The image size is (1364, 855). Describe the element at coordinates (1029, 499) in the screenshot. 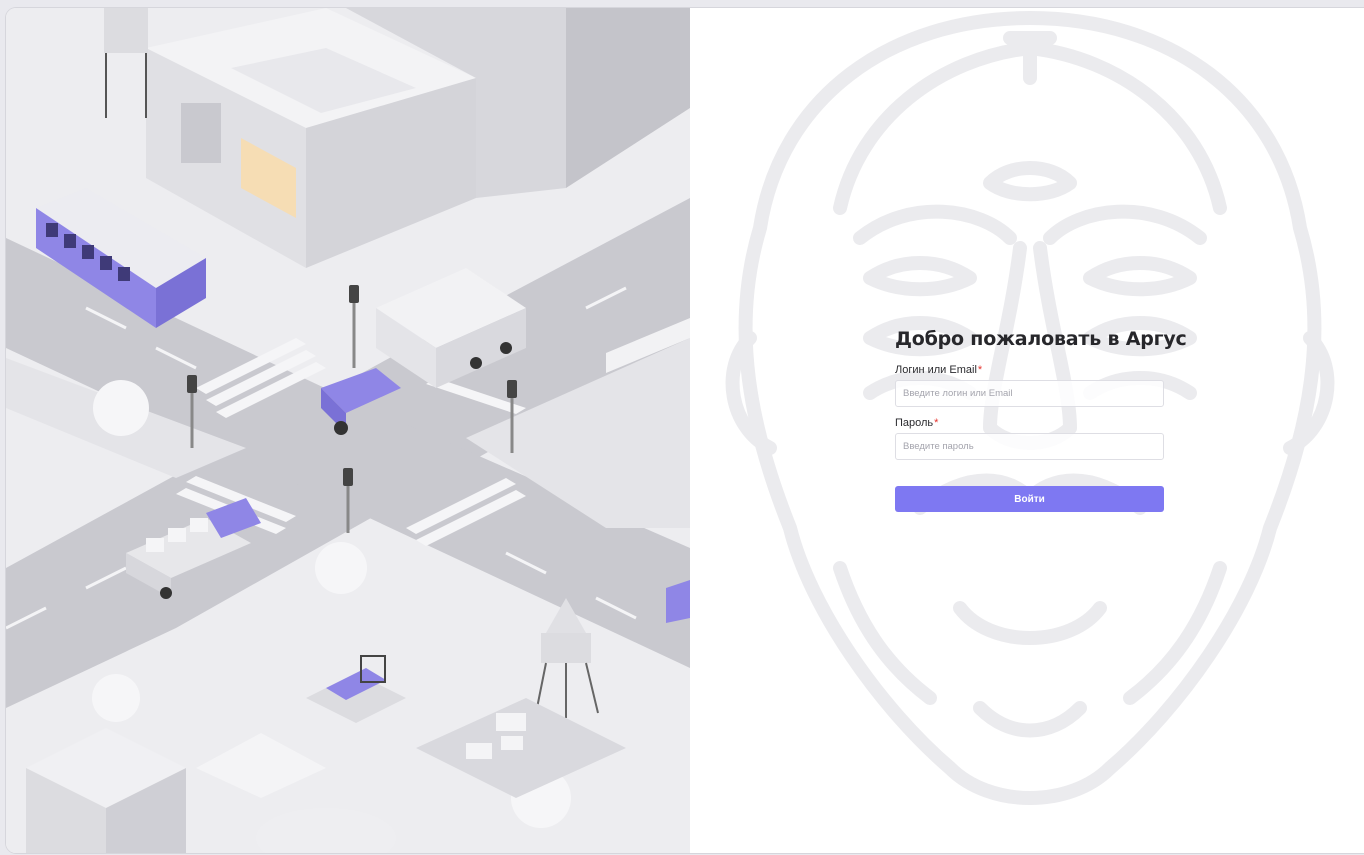

I see `login-button: Войти` at that location.